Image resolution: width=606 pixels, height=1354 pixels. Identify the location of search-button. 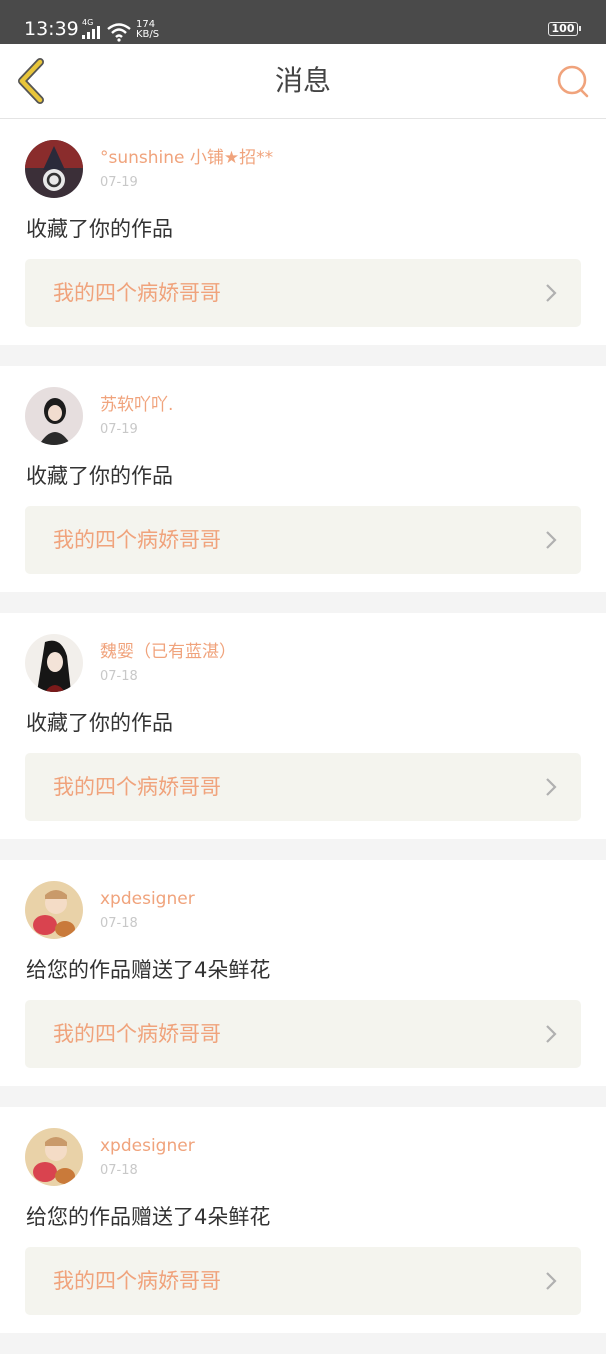
(573, 81).